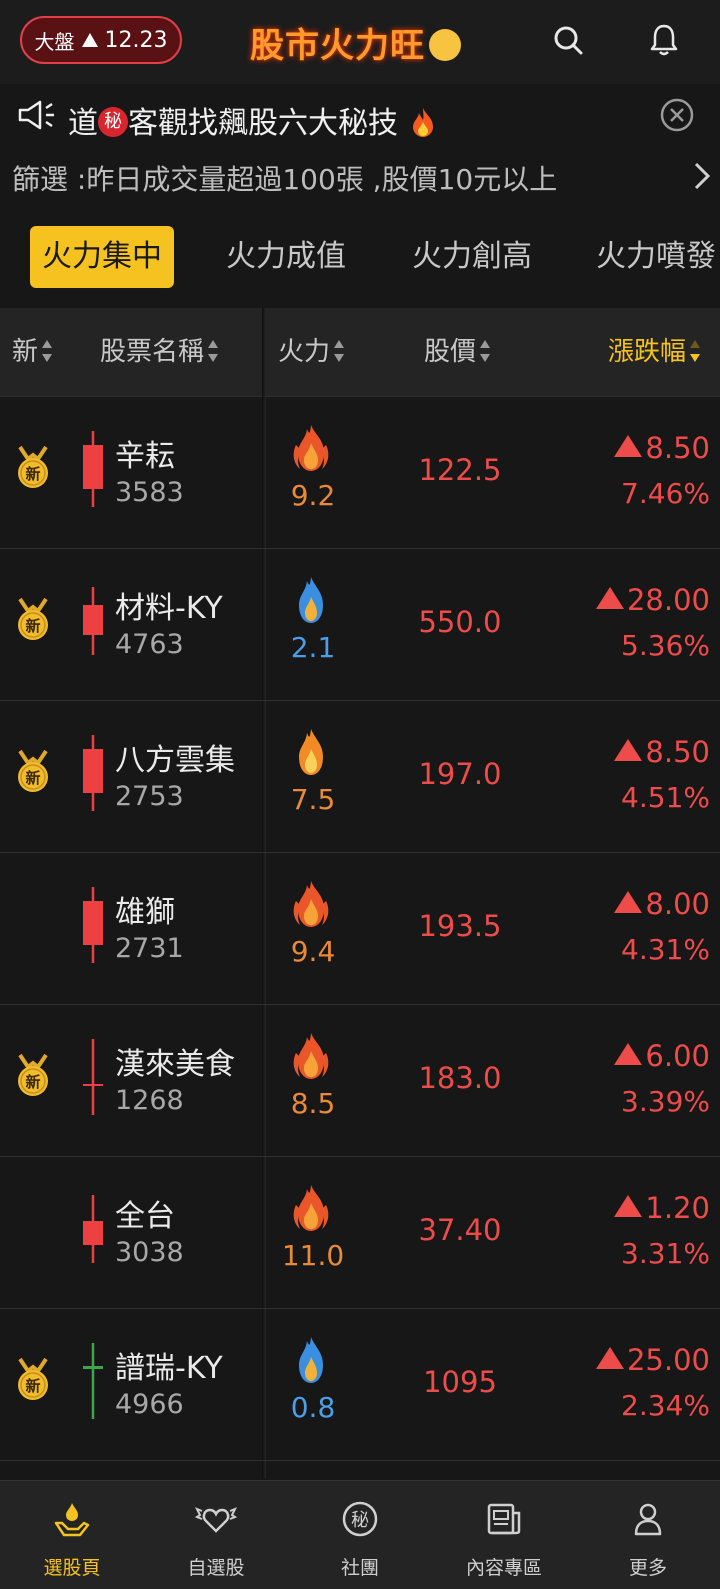  I want to click on header-fire: 火力, so click(311, 352).